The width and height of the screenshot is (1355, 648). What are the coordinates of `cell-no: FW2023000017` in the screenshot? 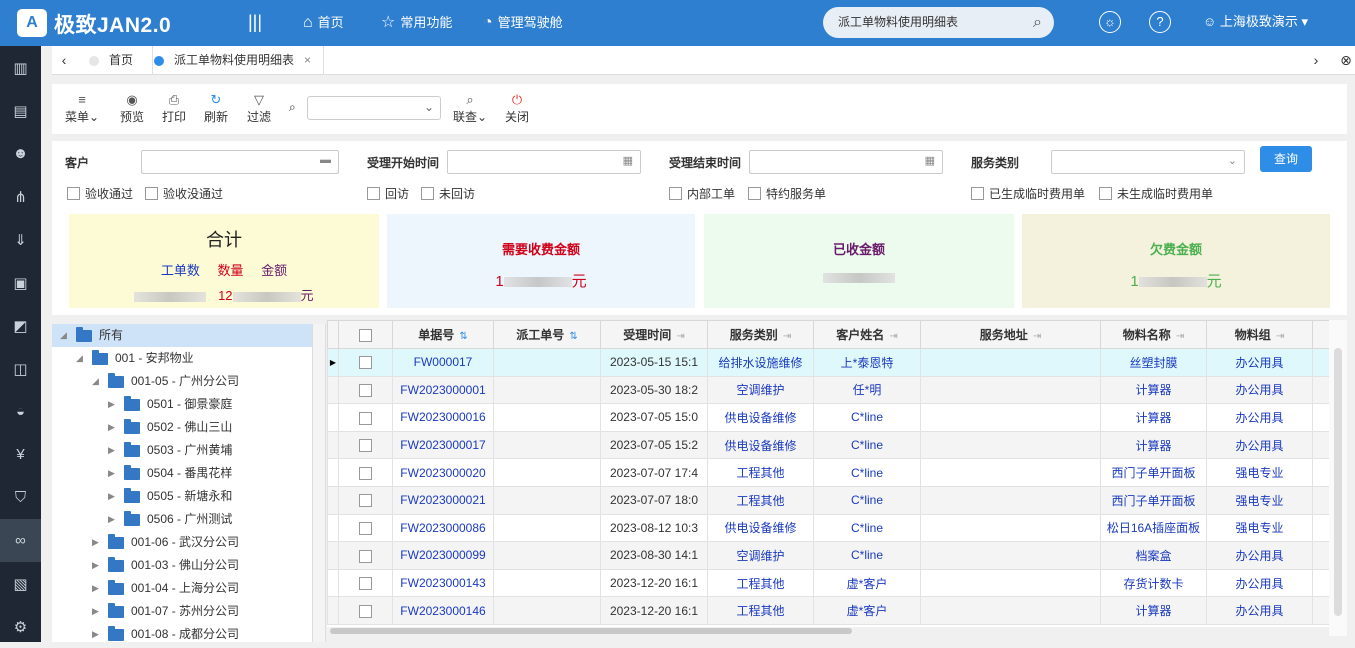 It's located at (443, 445).